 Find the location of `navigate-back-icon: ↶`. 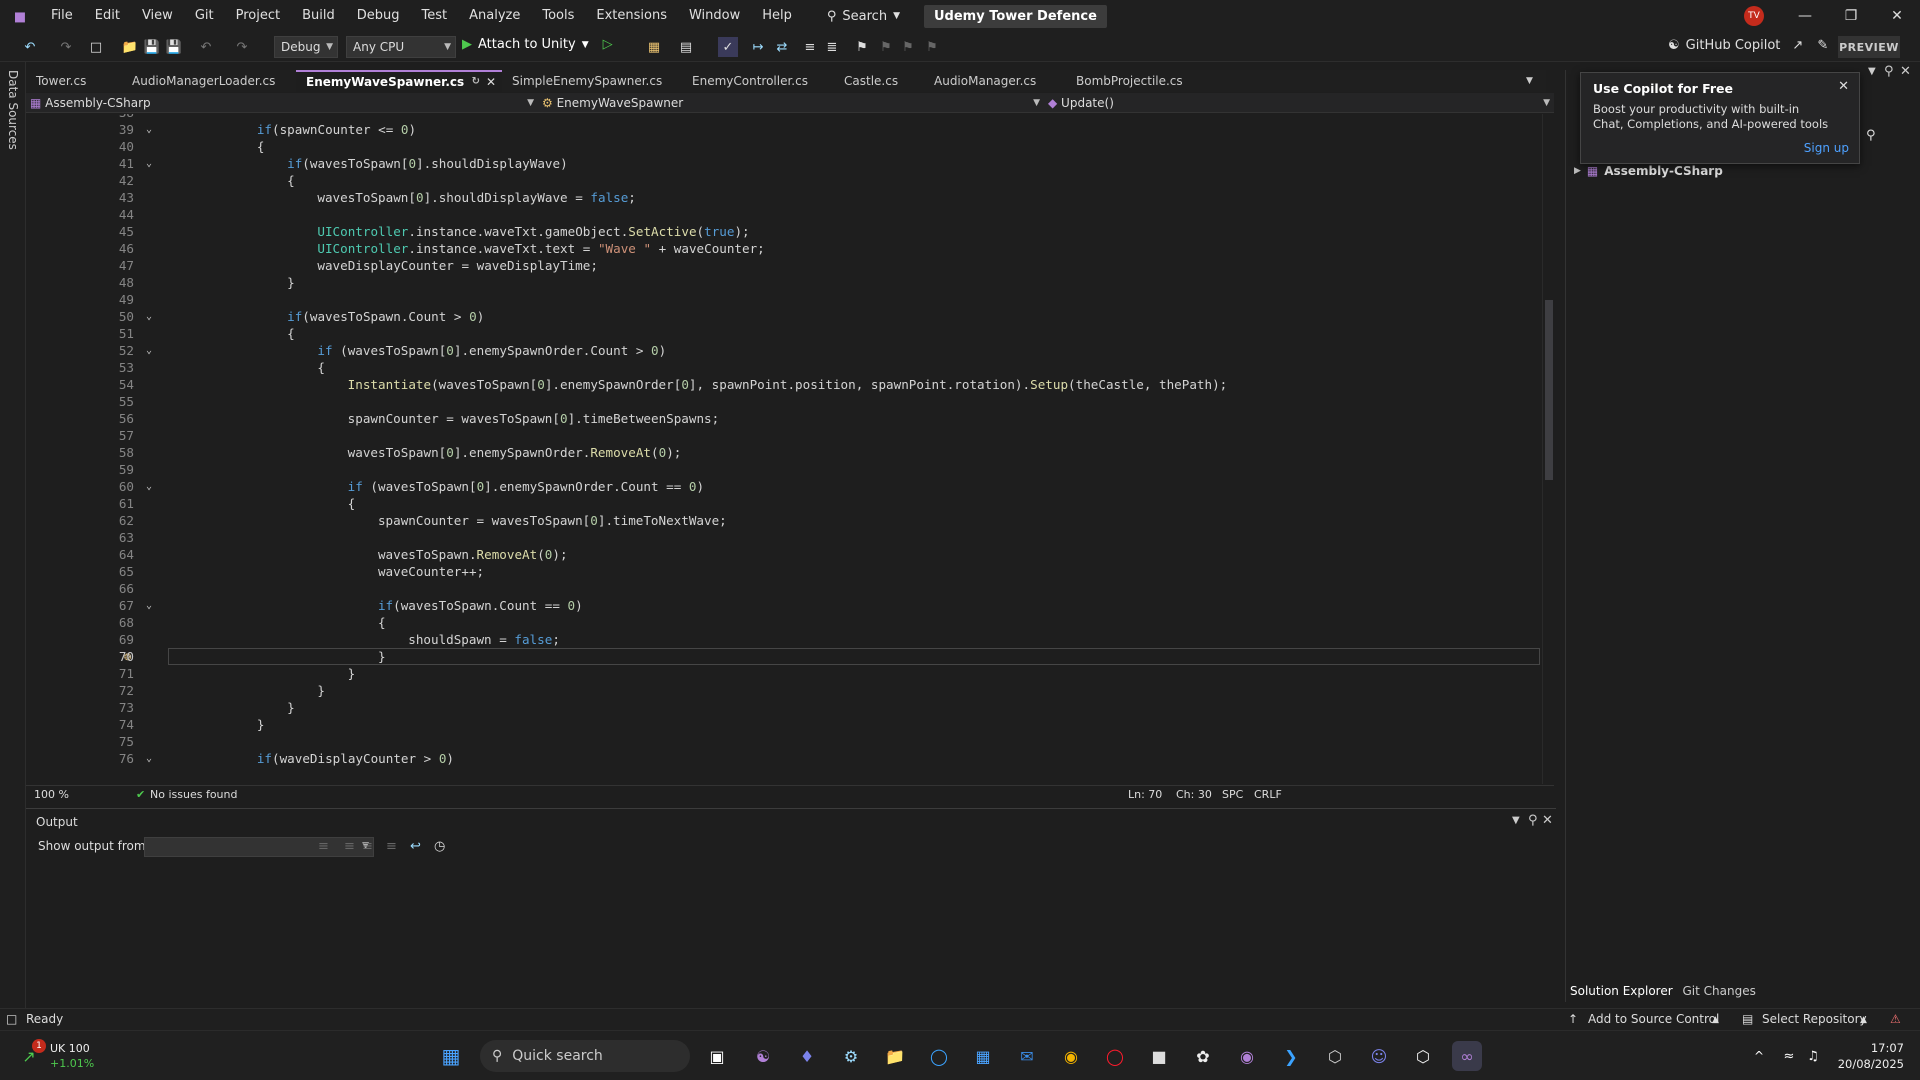

navigate-back-icon: ↶ is located at coordinates (30, 47).